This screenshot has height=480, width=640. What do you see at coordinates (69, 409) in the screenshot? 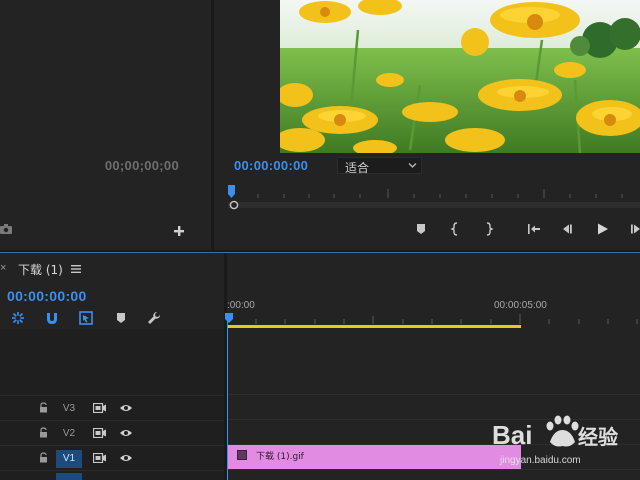
I see `track-target-v3: V3` at bounding box center [69, 409].